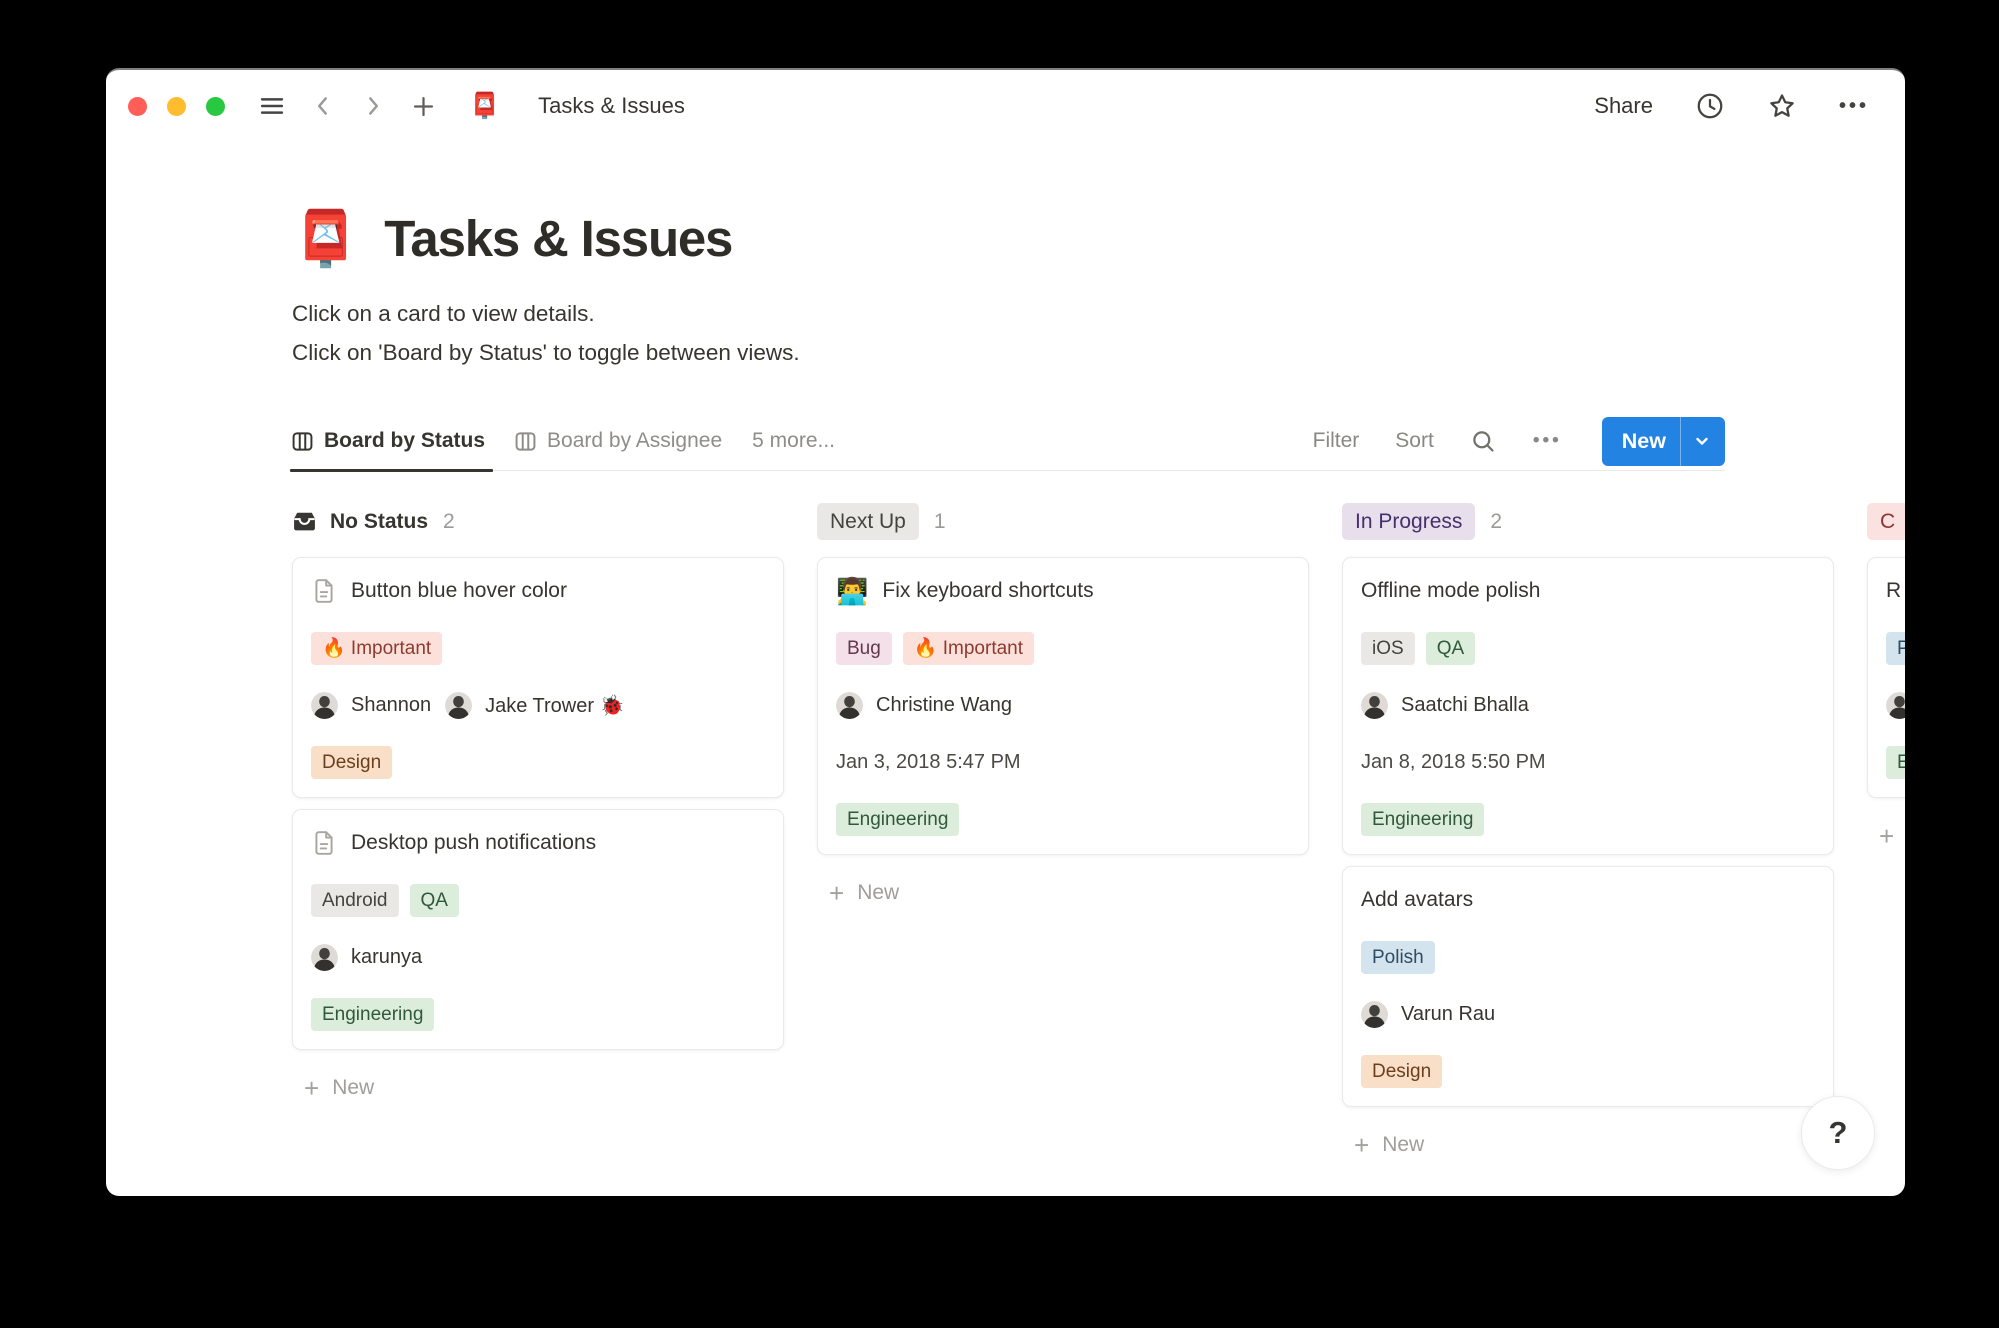  Describe the element at coordinates (1588, 1071) in the screenshot. I see `card-row-tags: Design` at that location.